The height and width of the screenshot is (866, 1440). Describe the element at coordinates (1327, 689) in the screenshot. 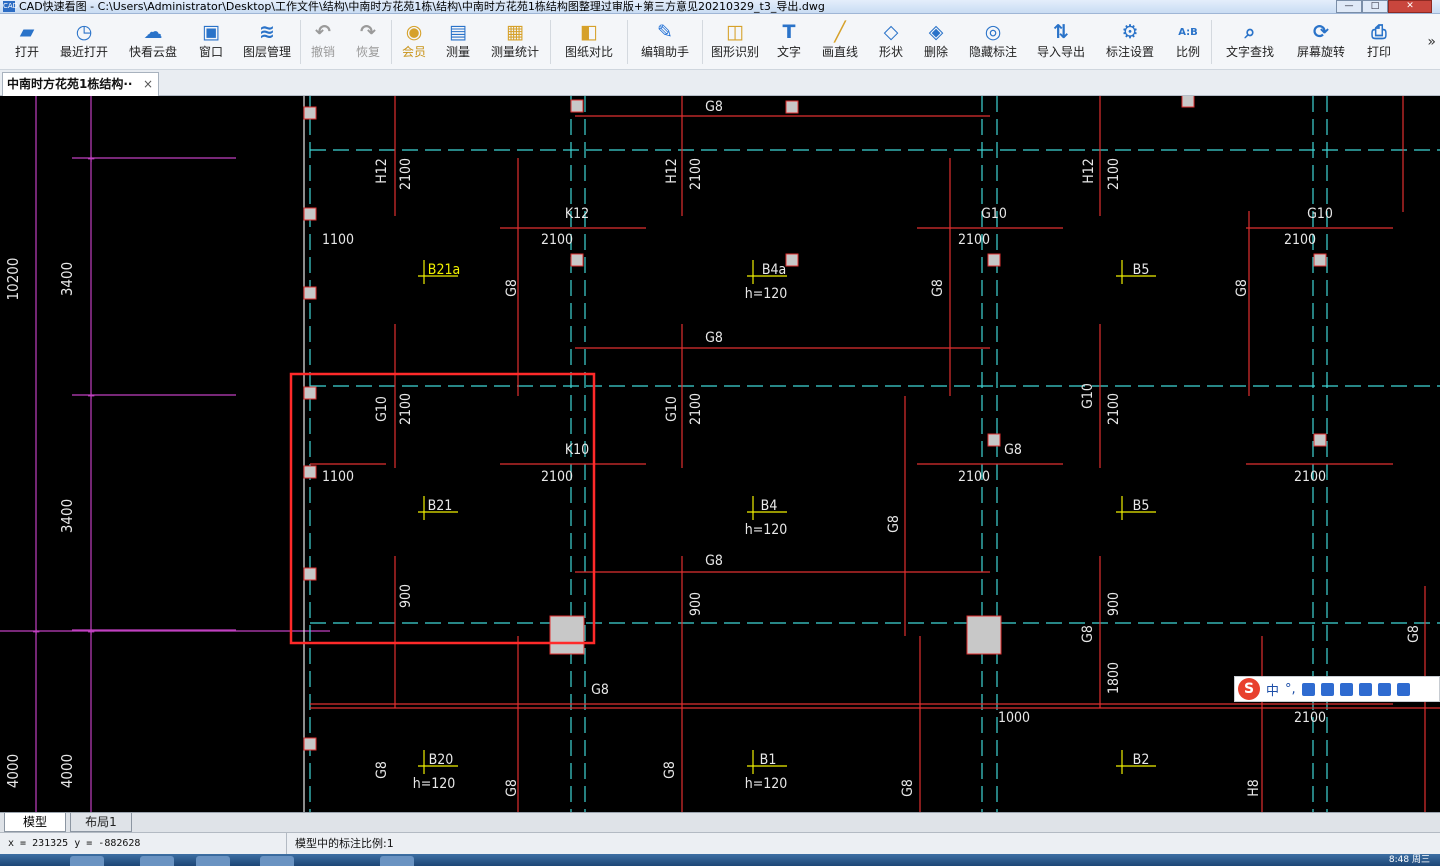

I see `microphone-icon` at that location.